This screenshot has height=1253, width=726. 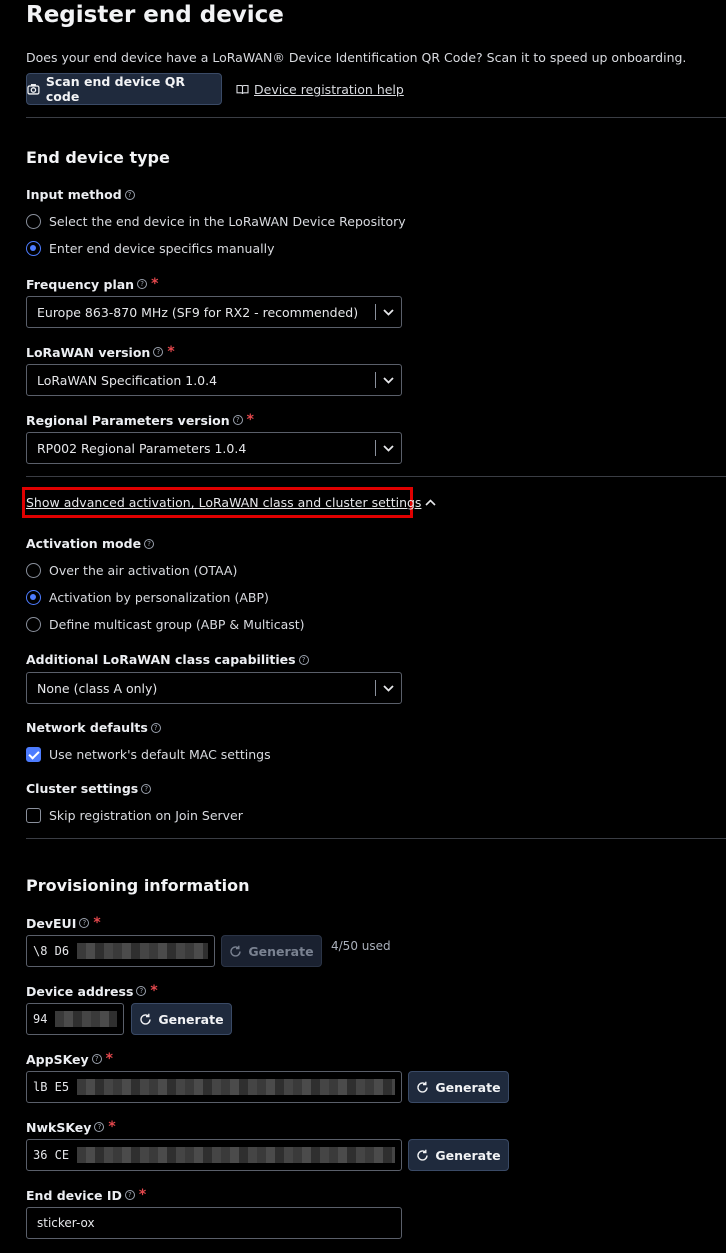 What do you see at coordinates (120, 951) in the screenshot?
I see `dev-eui-input: \8 D6` at bounding box center [120, 951].